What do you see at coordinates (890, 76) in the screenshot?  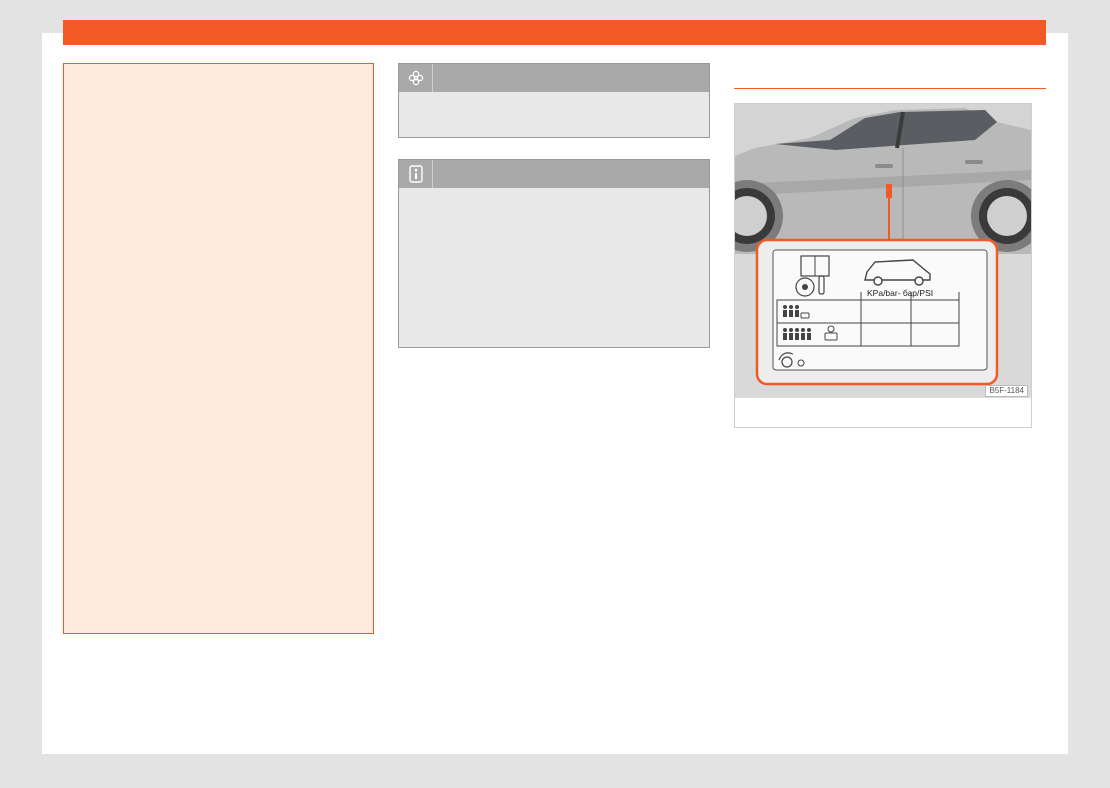 I see `section-heading-rule` at bounding box center [890, 76].